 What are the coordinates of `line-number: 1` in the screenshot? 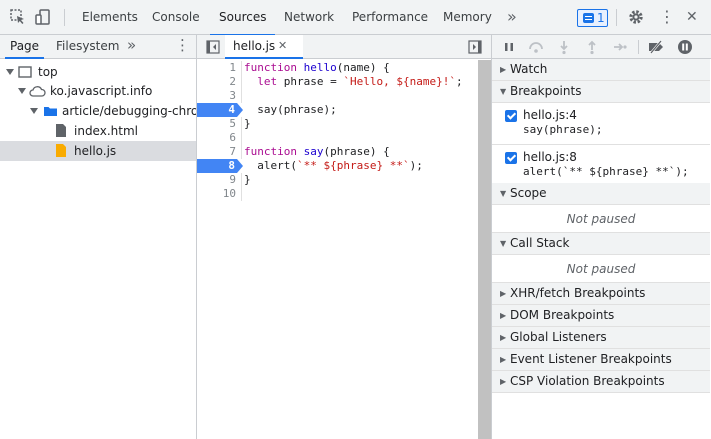 It's located at (217, 68).